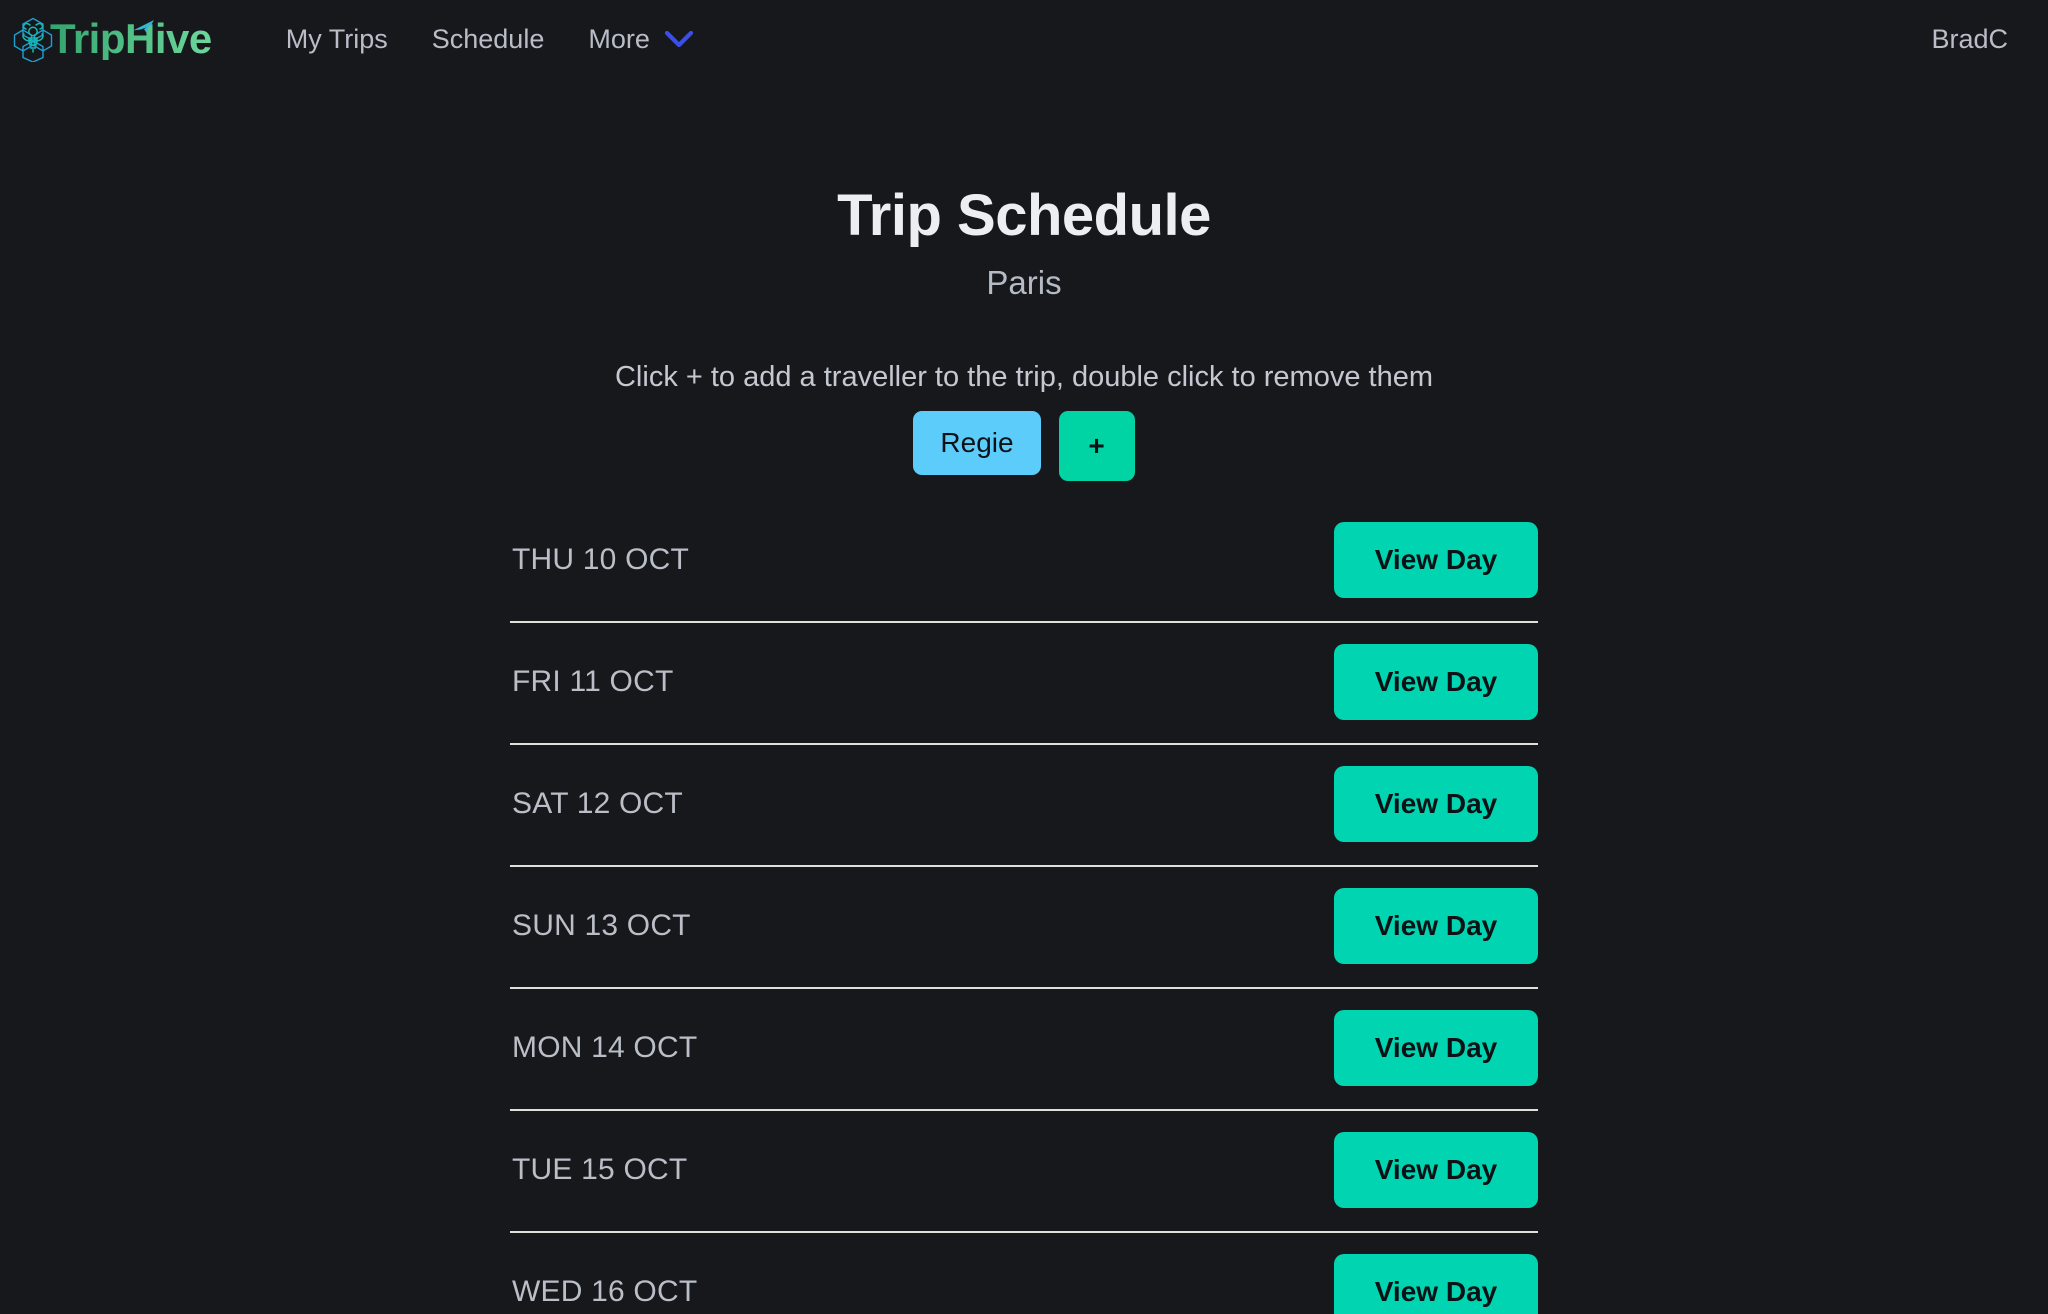 This screenshot has width=2048, height=1314. I want to click on day-label: FRI 11 OCT, so click(593, 682).